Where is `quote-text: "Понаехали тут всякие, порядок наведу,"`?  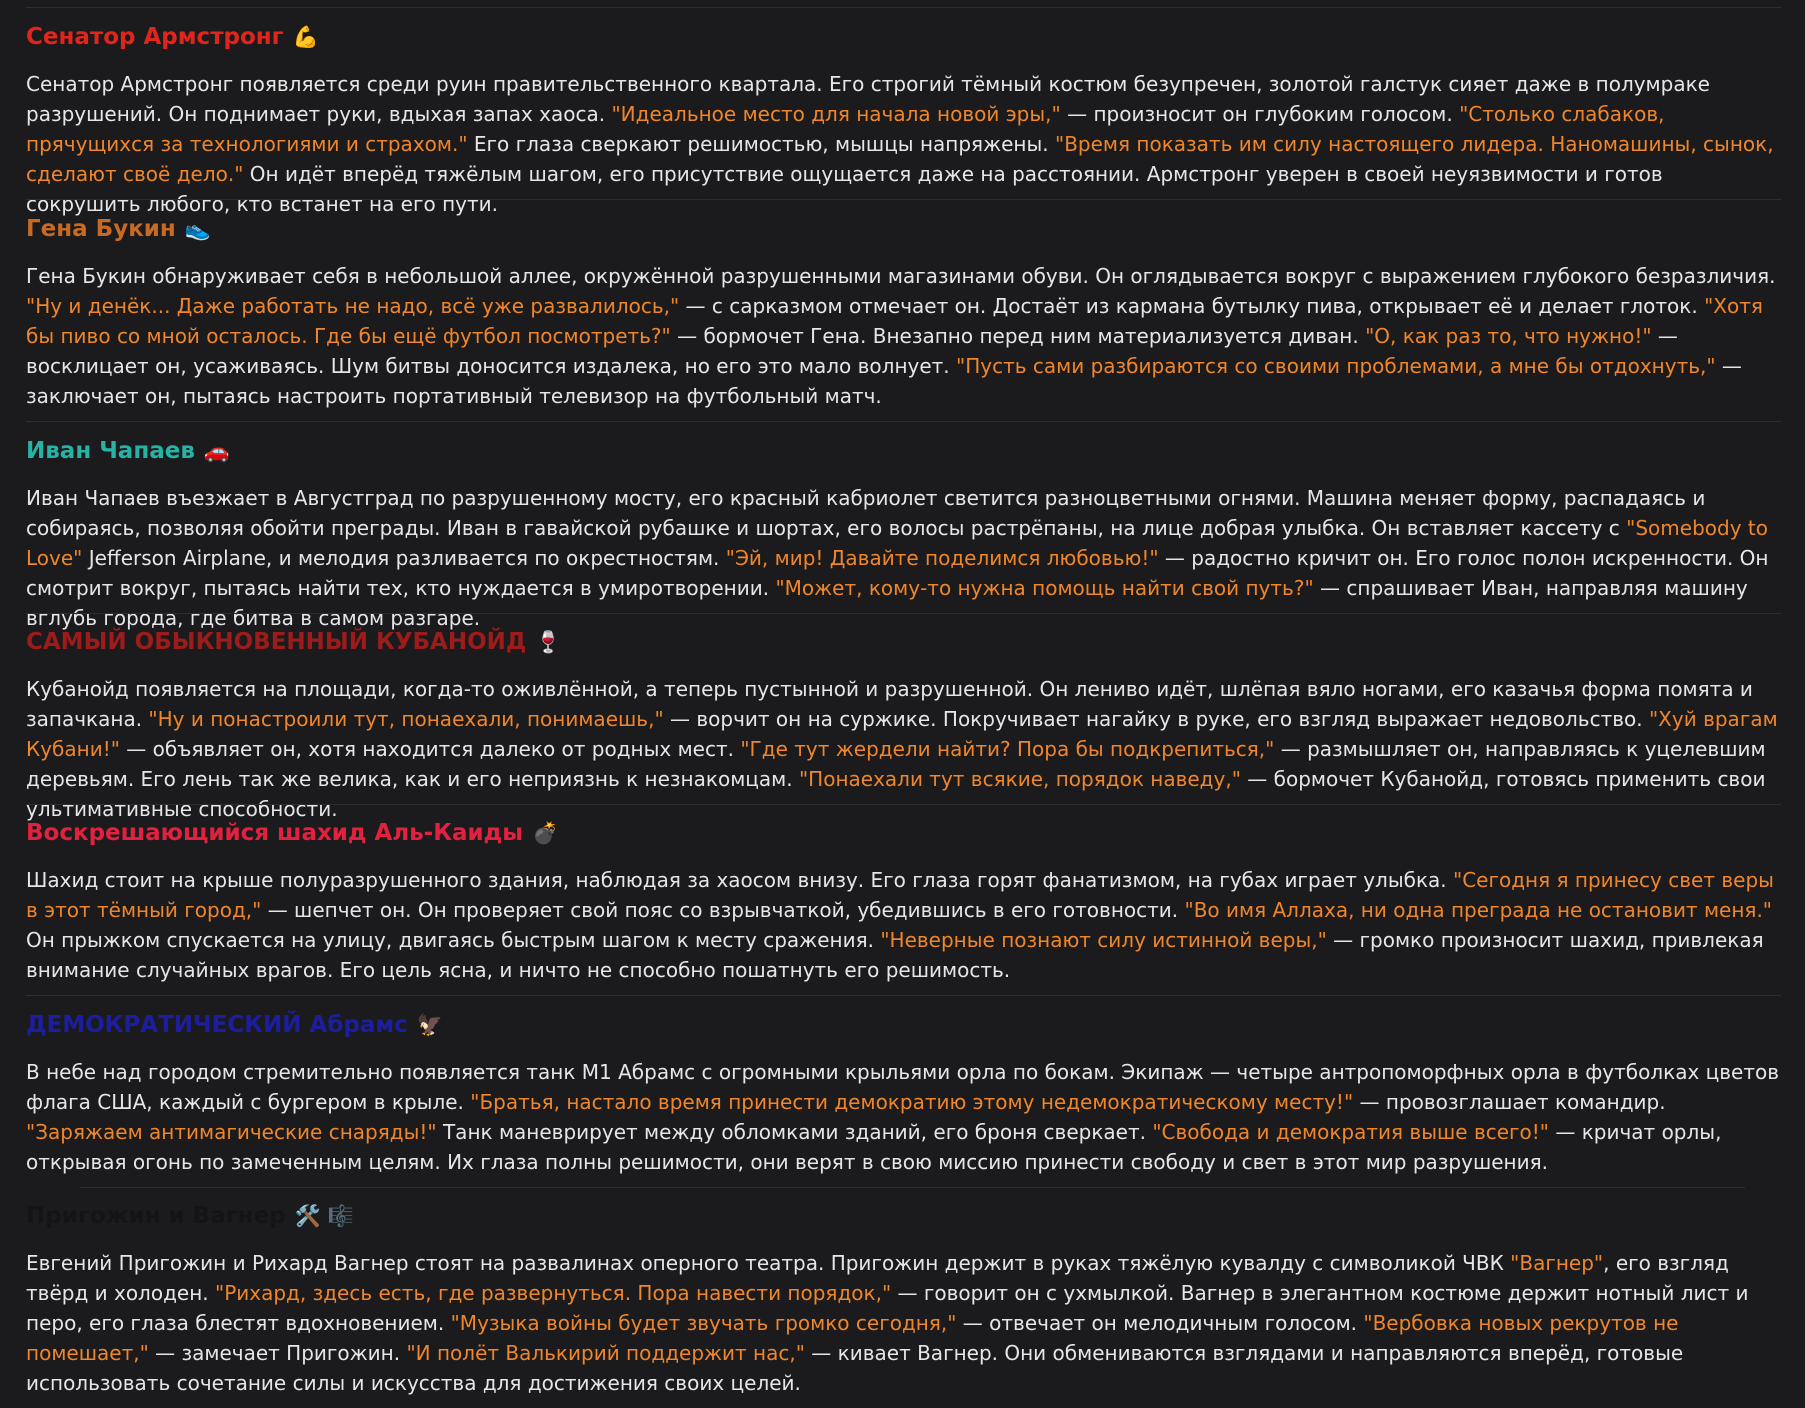 quote-text: "Понаехали тут всякие, порядок наведу," is located at coordinates (1019, 779).